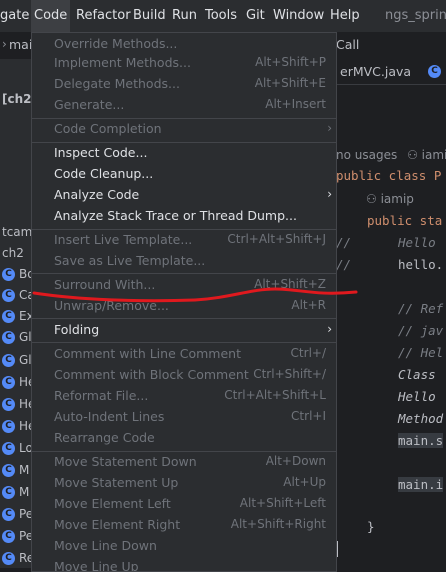 This screenshot has width=446, height=572. What do you see at coordinates (184, 62) in the screenshot?
I see `menu-item-implement-methods: Implement Methods... Alt+Shift+P` at bounding box center [184, 62].